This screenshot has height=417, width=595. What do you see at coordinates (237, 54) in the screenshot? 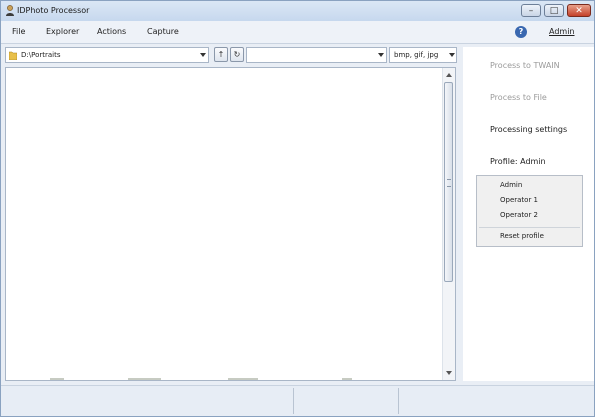
I see `refresh-button: ↻` at bounding box center [237, 54].